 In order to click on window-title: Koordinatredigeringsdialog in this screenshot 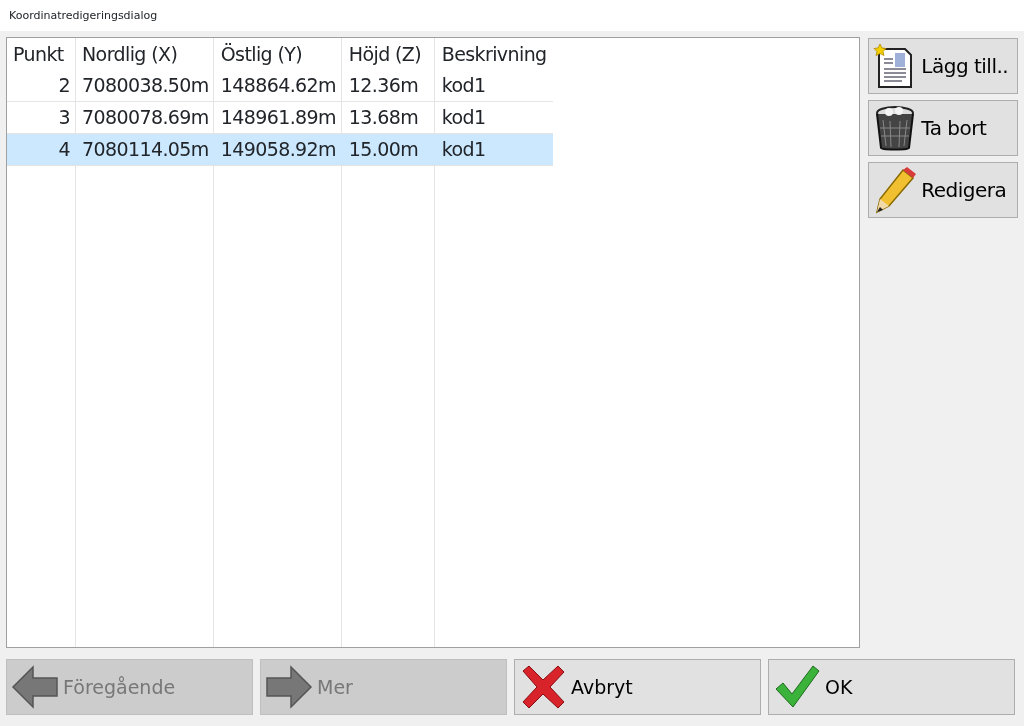, I will do `click(512, 15)`.